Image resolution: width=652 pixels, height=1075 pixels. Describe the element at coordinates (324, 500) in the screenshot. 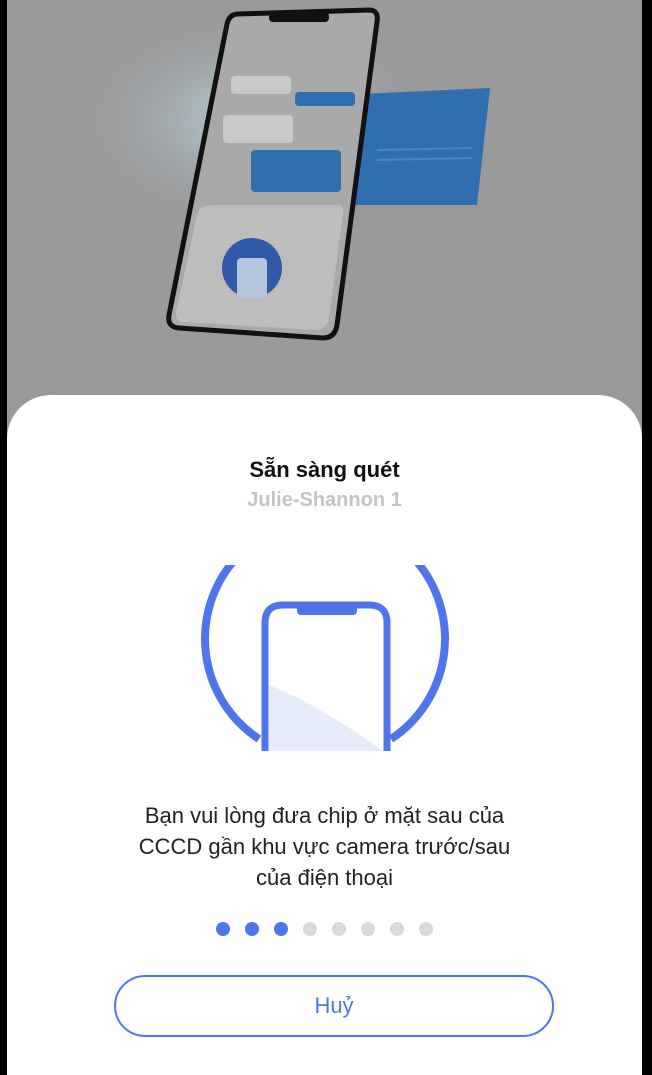

I see `sheet-subtitle: Julie-Shannon 1` at that location.